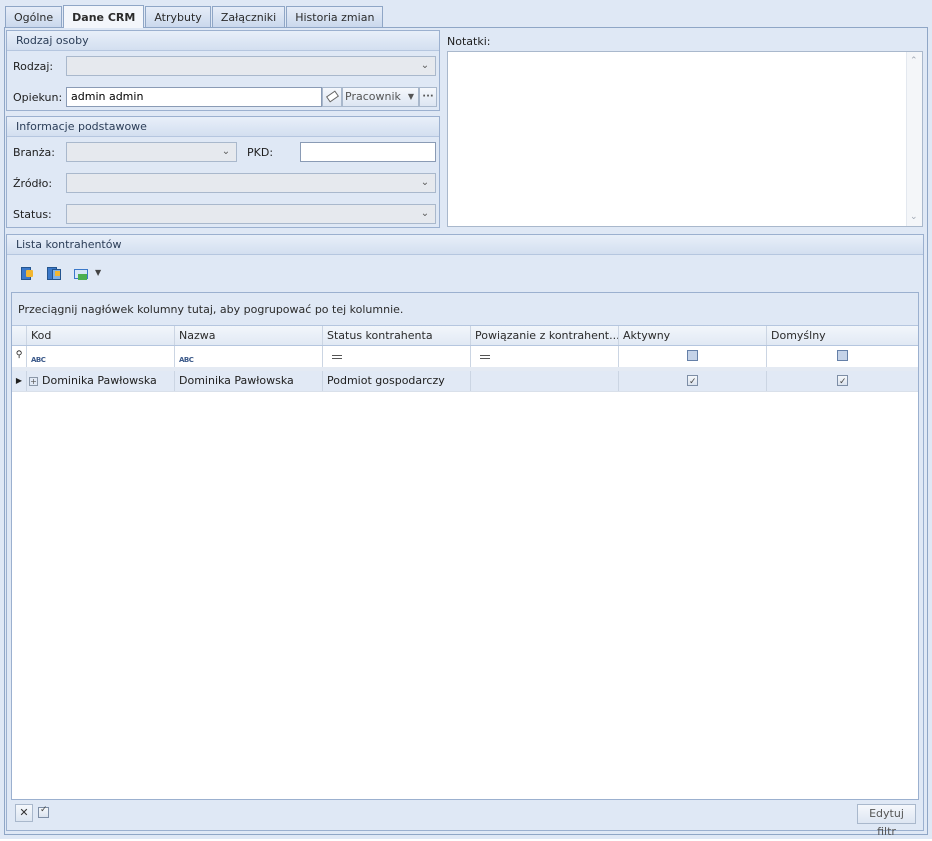  Describe the element at coordinates (428, 97) in the screenshot. I see `more-button: ···` at that location.